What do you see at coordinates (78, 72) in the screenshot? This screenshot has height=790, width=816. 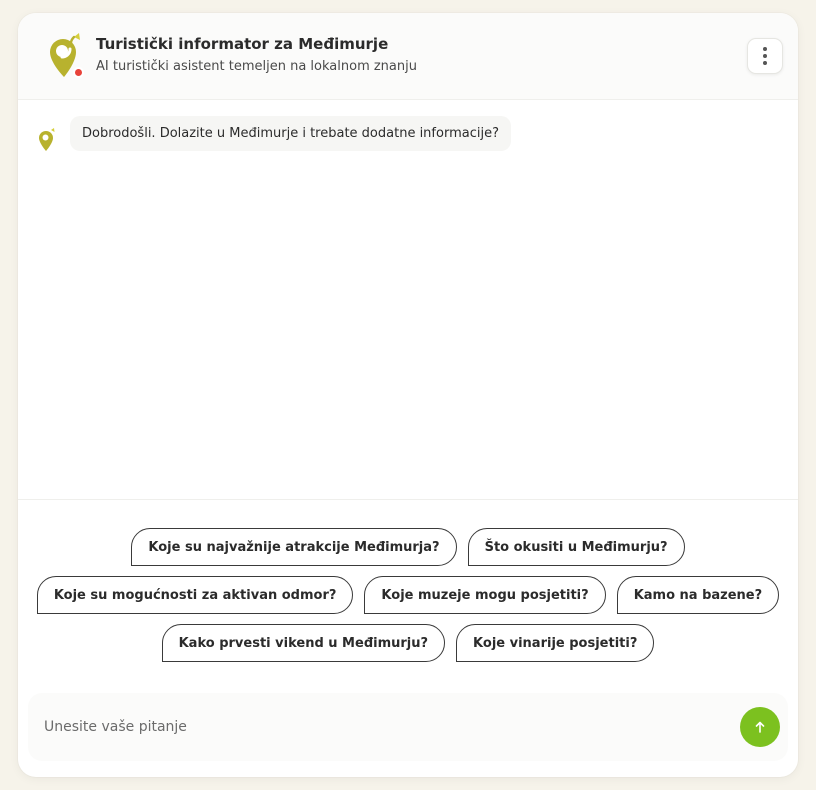 I see `online-status-dot` at bounding box center [78, 72].